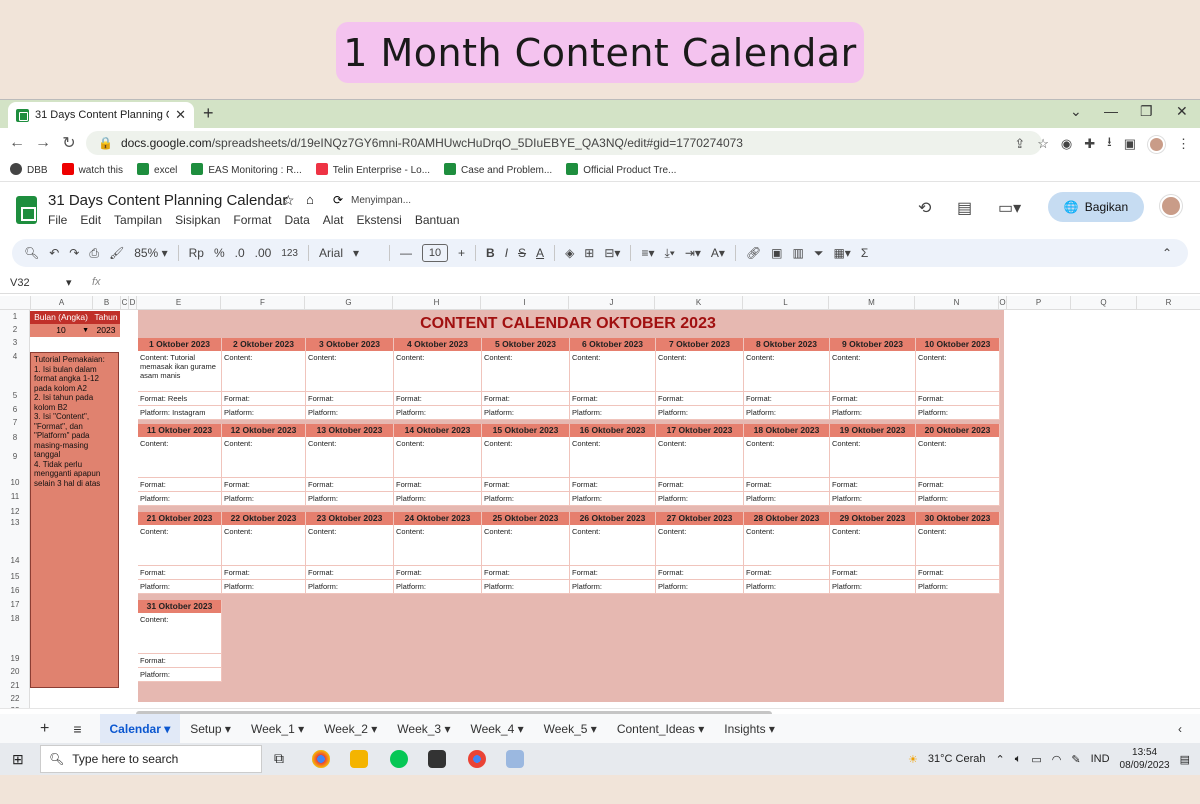 This screenshot has width=1200, height=804. Describe the element at coordinates (1180, 729) in the screenshot. I see `sheet-tabs-scroll-icon: ‹` at that location.